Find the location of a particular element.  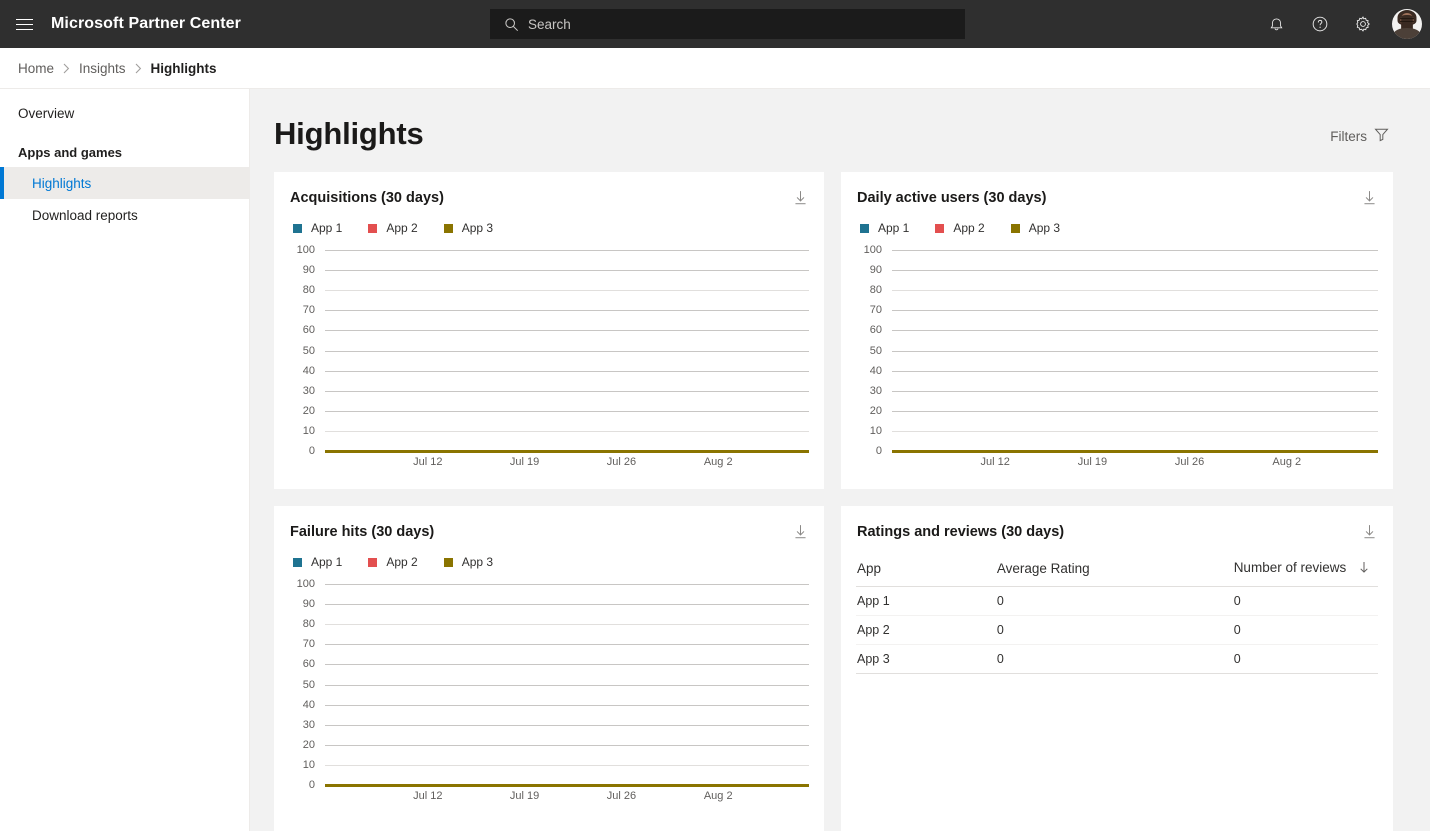

y-axis-tick-label: 20 is located at coordinates (308, 744).